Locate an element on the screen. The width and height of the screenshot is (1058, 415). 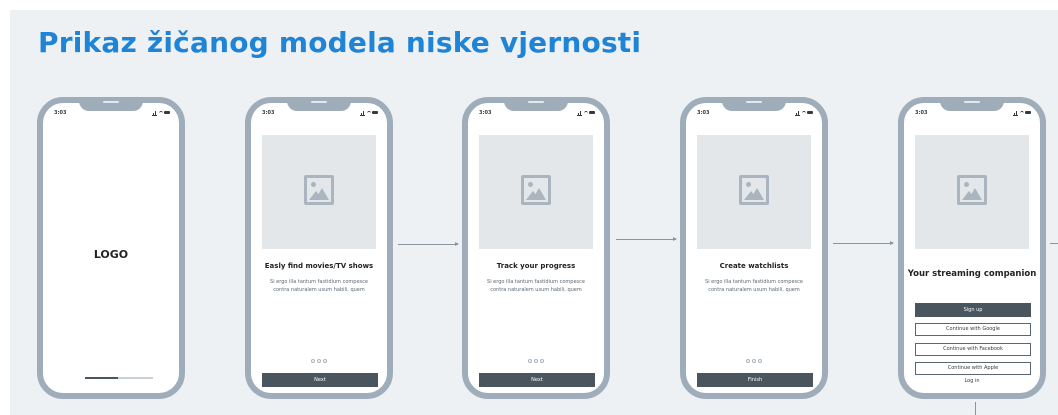
onboarding-heading: Easly find movies/TV shows is located at coordinates (319, 266).